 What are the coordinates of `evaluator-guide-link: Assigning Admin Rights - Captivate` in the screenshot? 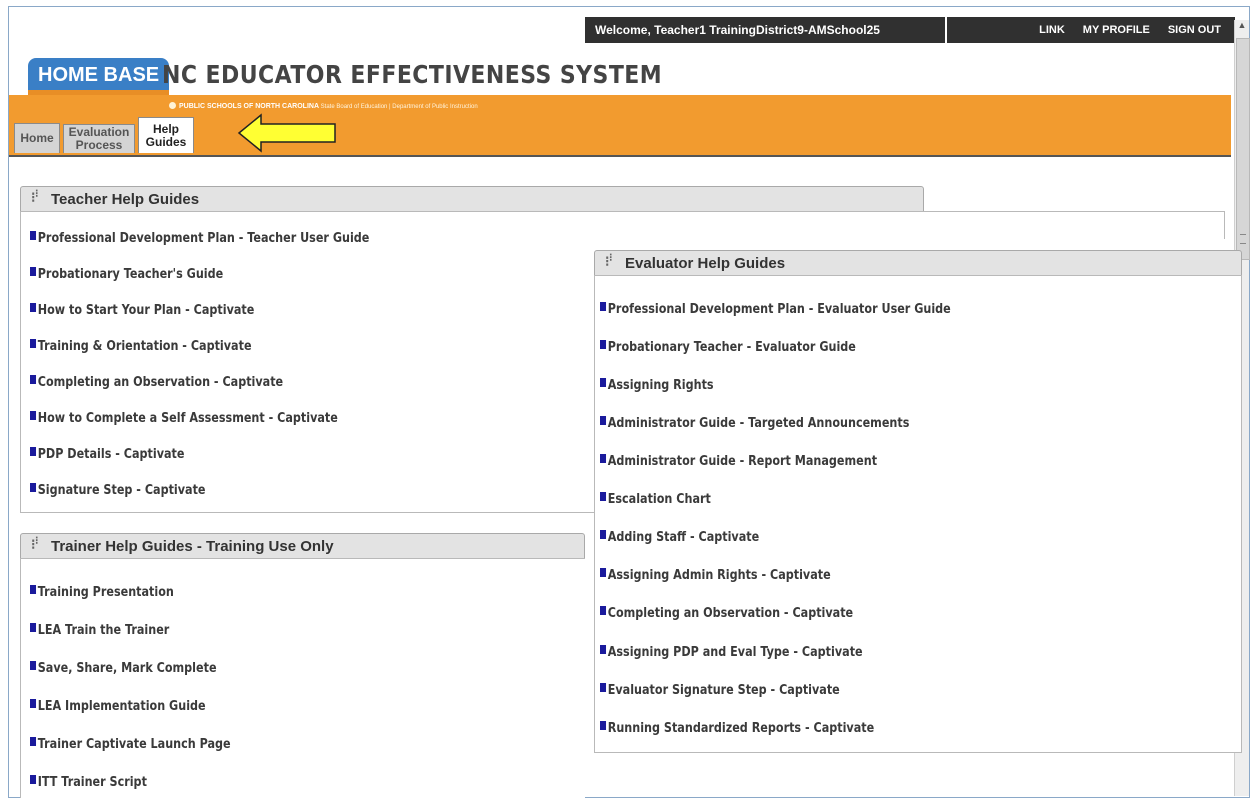 It's located at (715, 575).